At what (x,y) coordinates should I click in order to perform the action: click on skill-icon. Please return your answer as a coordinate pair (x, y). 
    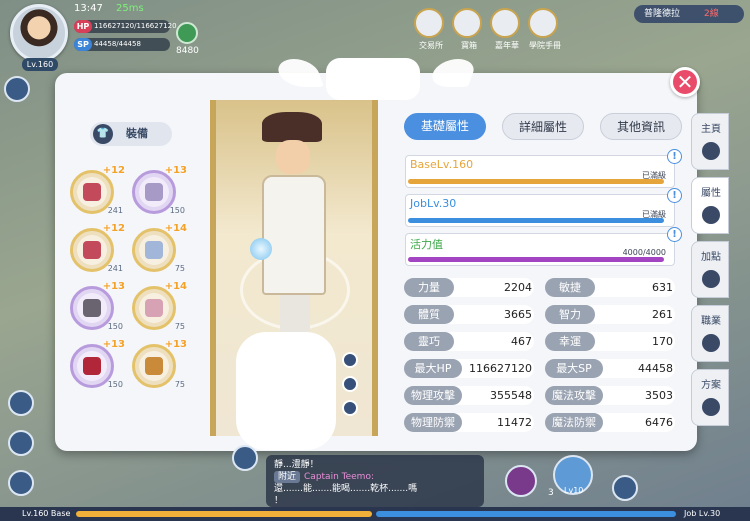
    Looking at the image, I should click on (21, 483).